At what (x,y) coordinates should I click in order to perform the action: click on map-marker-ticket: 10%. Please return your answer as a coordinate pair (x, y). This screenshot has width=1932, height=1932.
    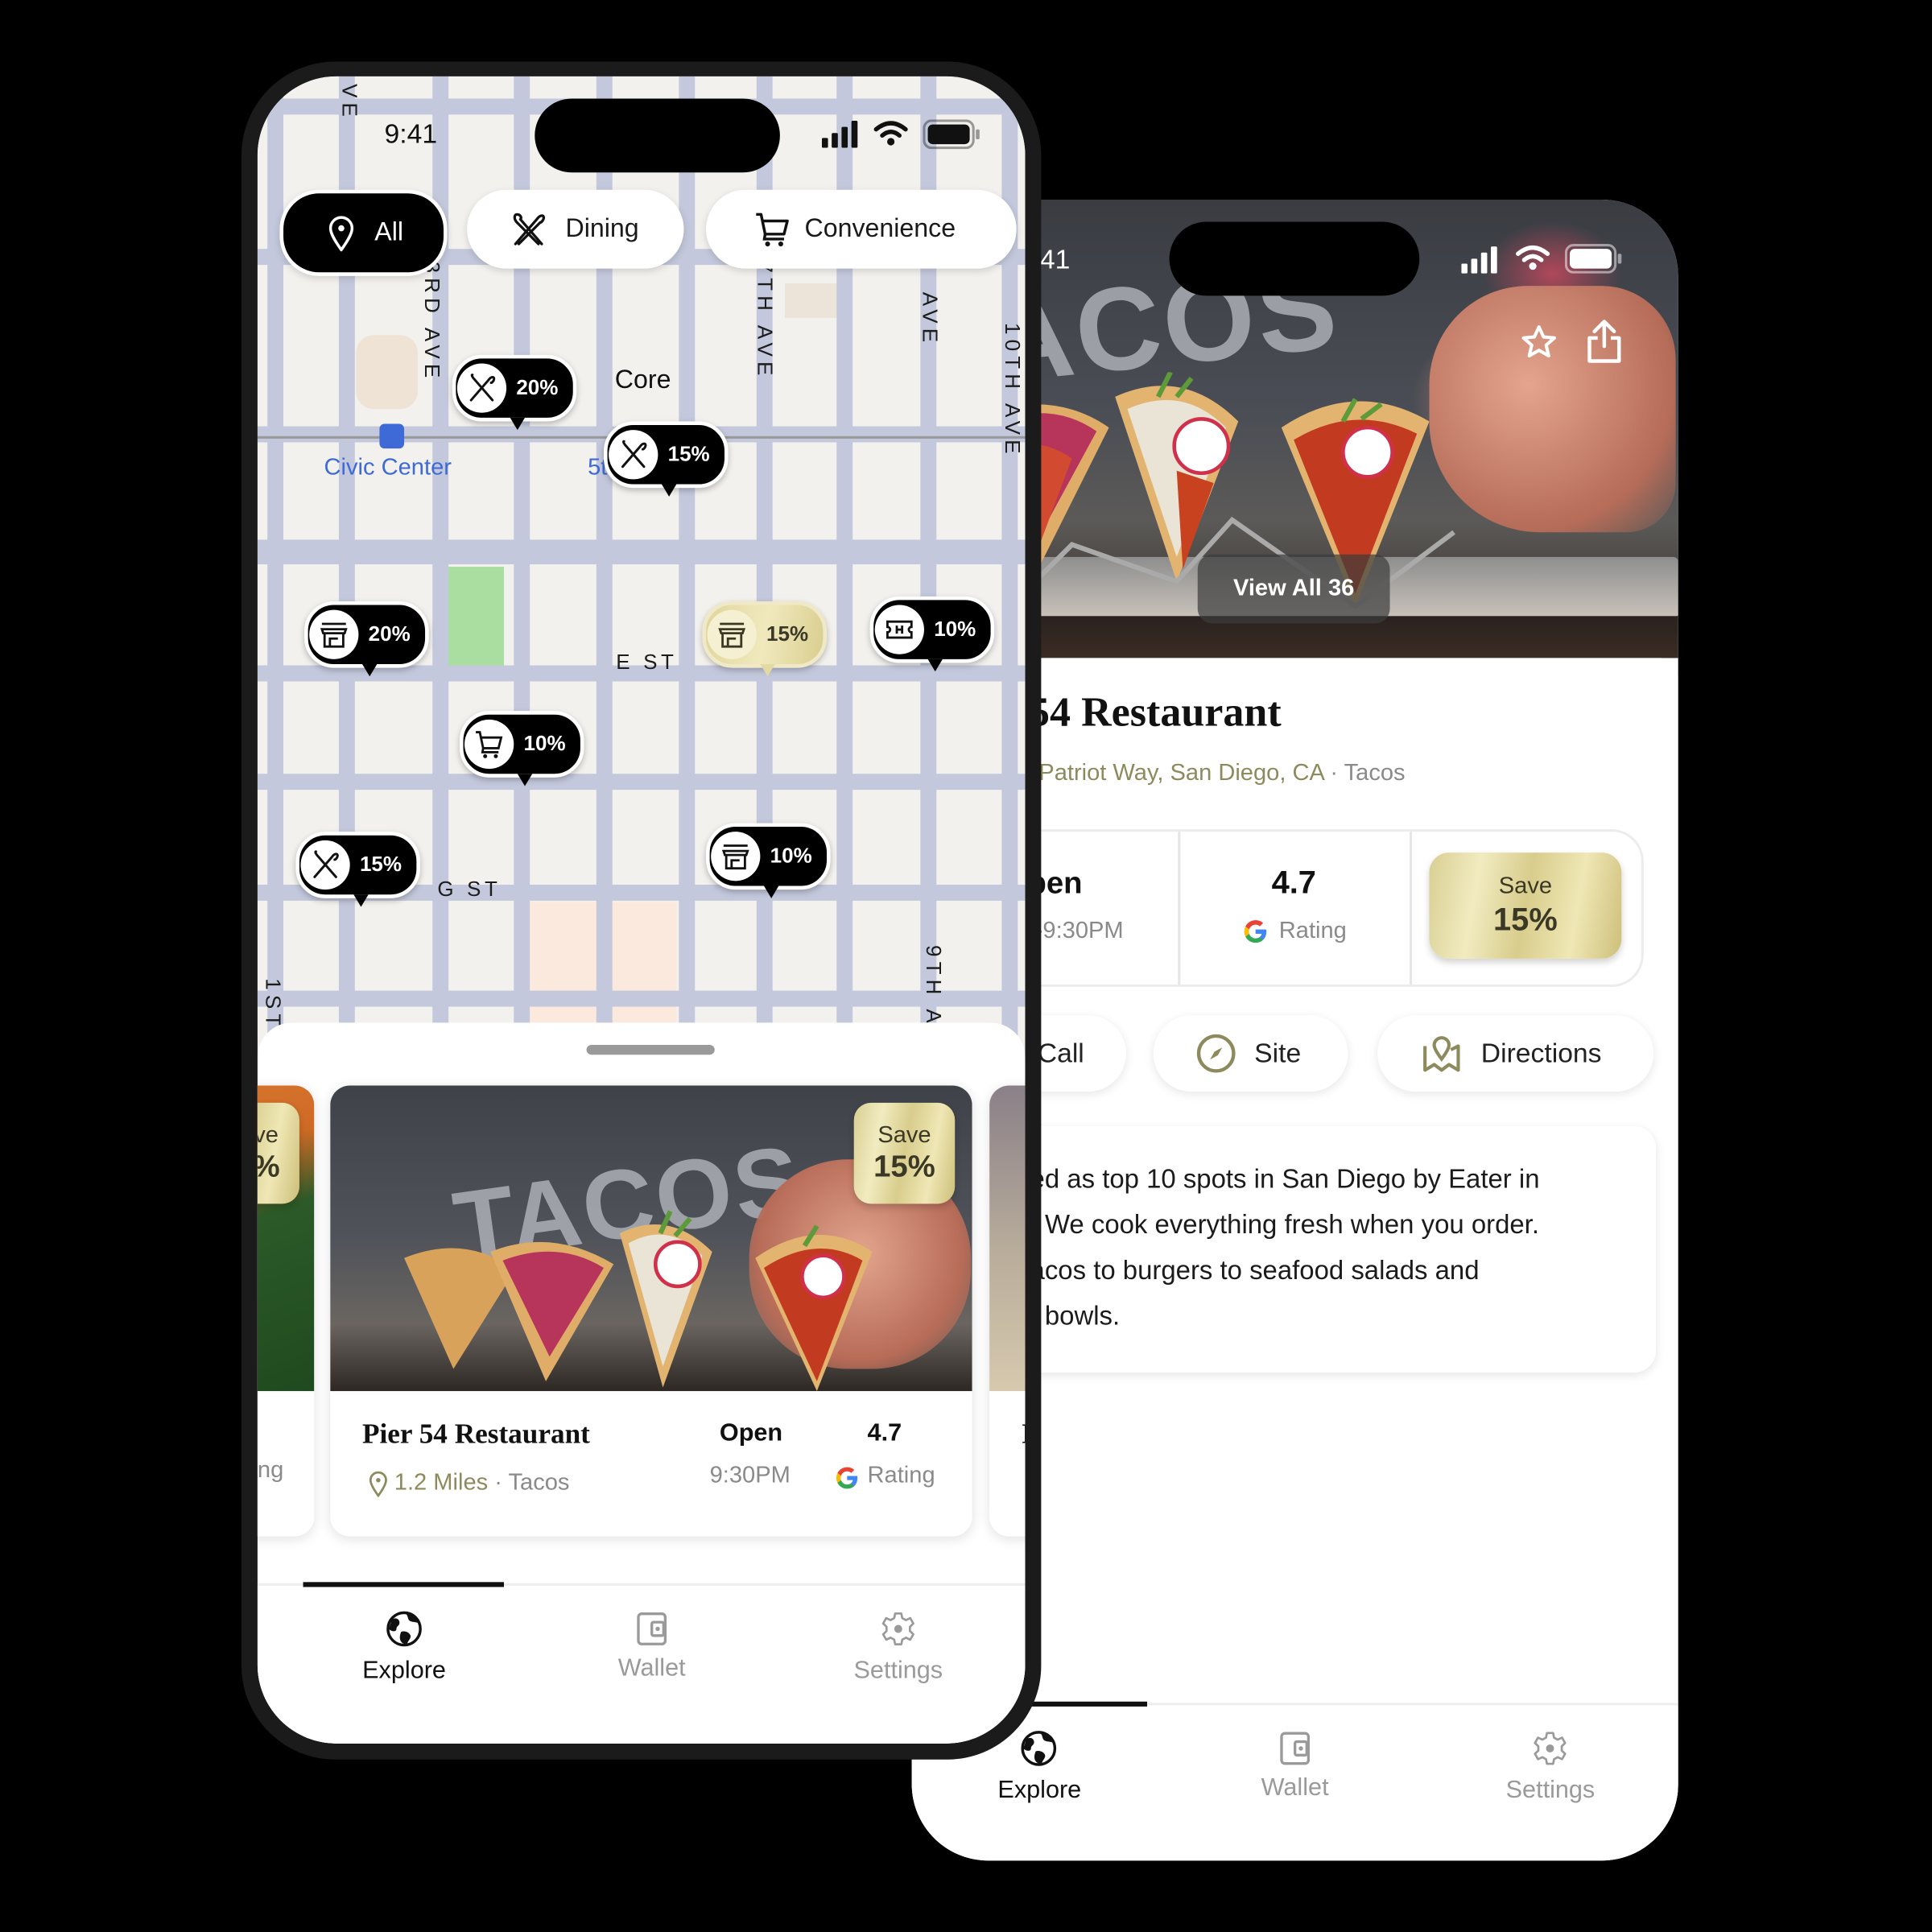
    Looking at the image, I should click on (932, 634).